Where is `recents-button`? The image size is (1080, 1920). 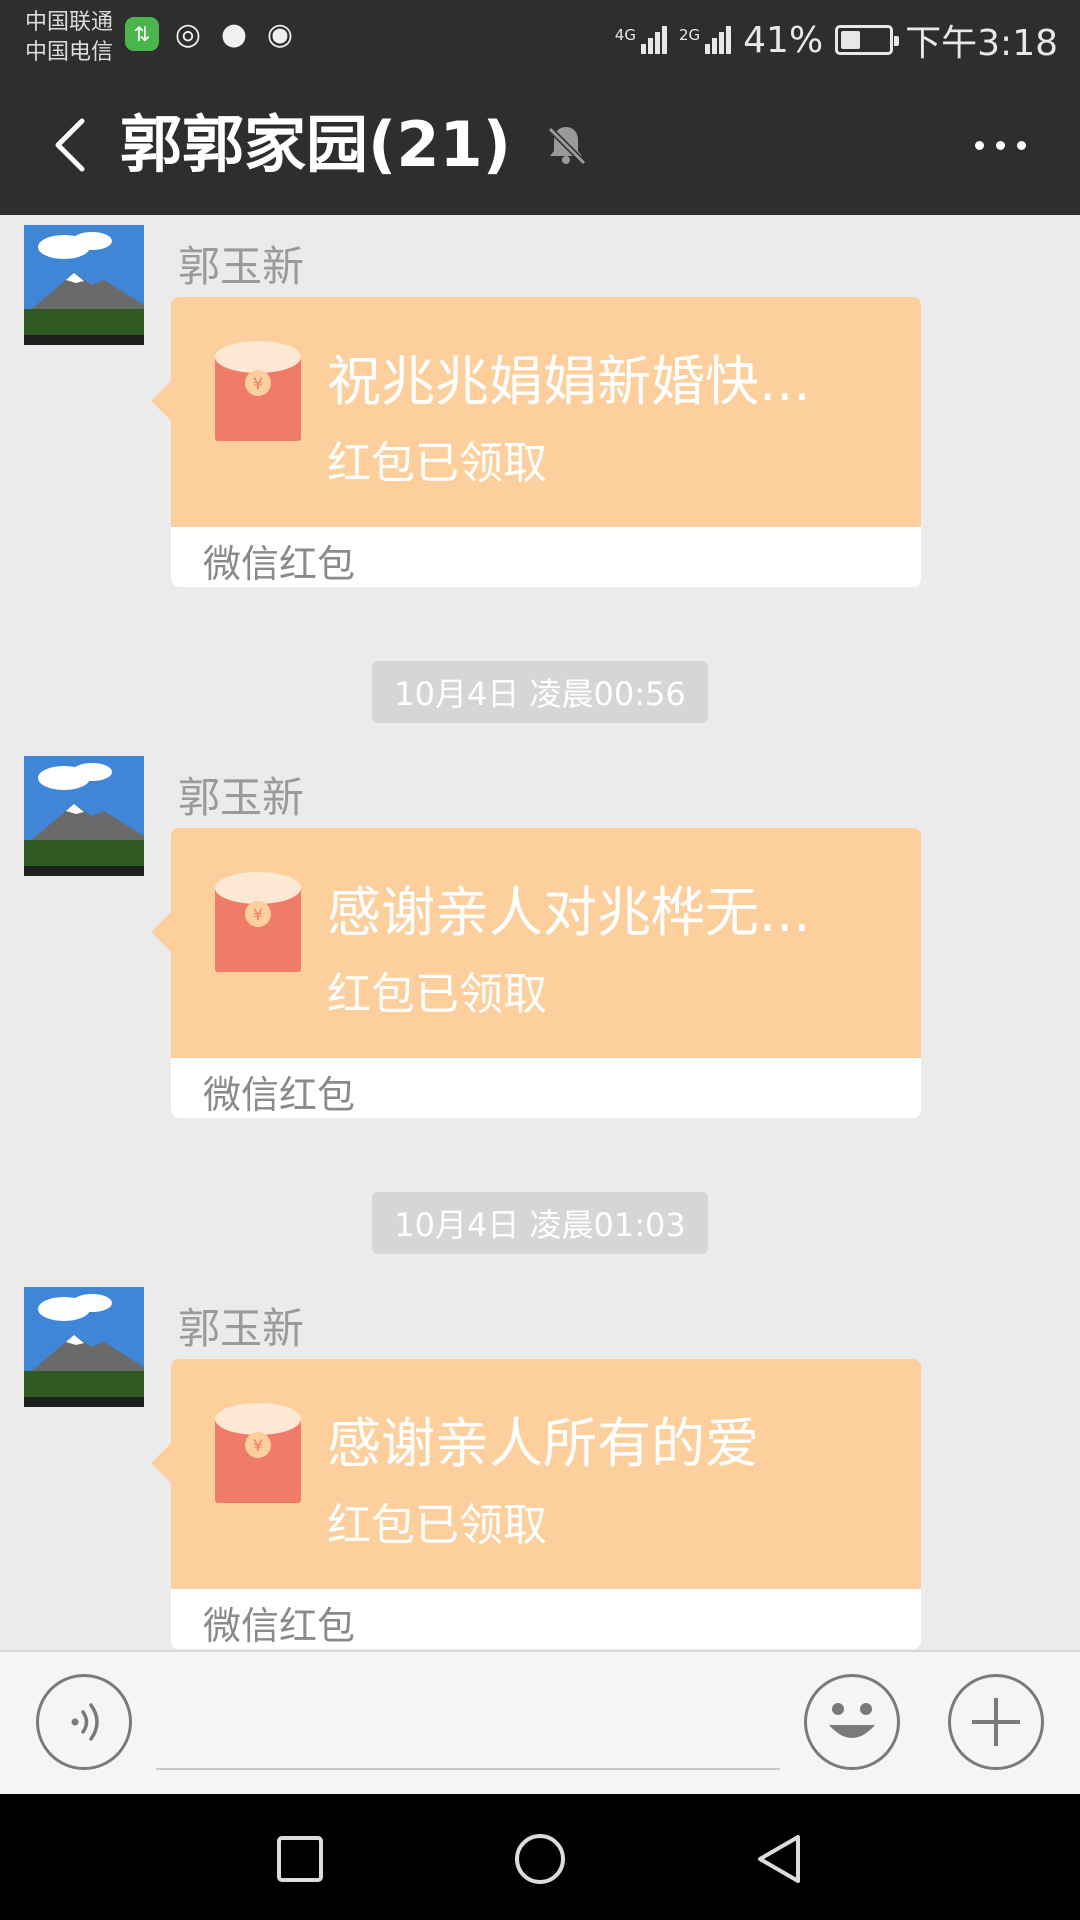 recents-button is located at coordinates (300, 1859).